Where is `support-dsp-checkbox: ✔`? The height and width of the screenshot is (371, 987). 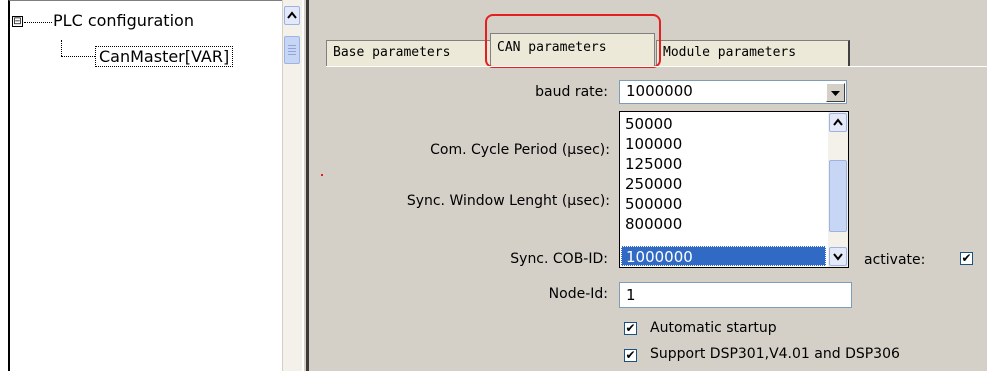 support-dsp-checkbox: ✔ is located at coordinates (630, 355).